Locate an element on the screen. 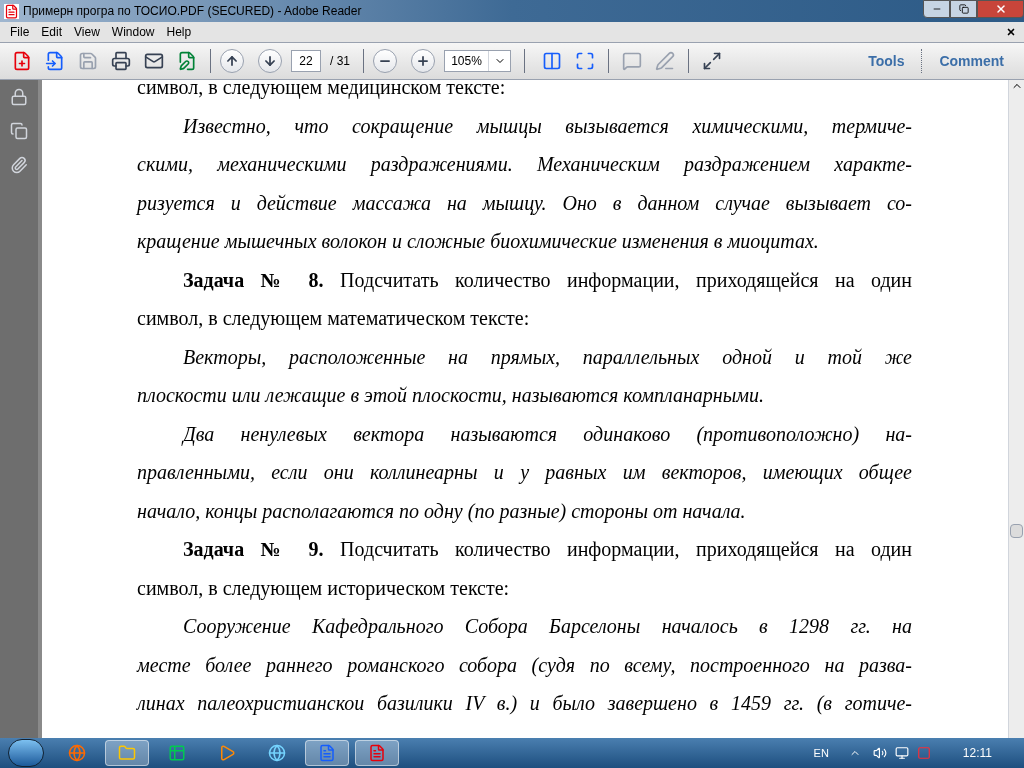 This screenshot has height=768, width=1024. folder-icon is located at coordinates (127, 753).